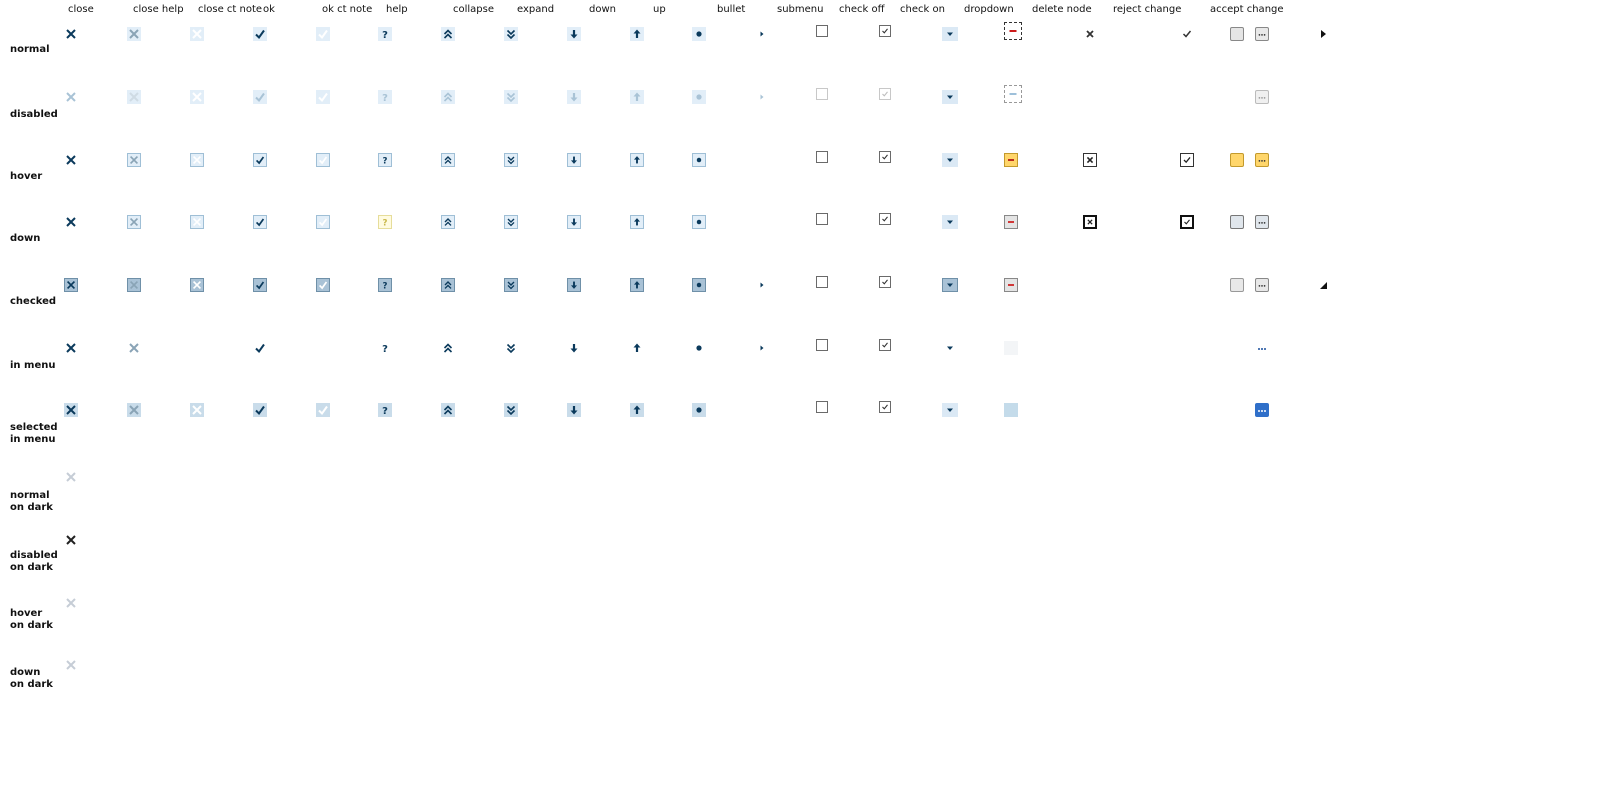 Image resolution: width=1600 pixels, height=800 pixels. What do you see at coordinates (448, 160) in the screenshot?
I see `hover-collapse-icon` at bounding box center [448, 160].